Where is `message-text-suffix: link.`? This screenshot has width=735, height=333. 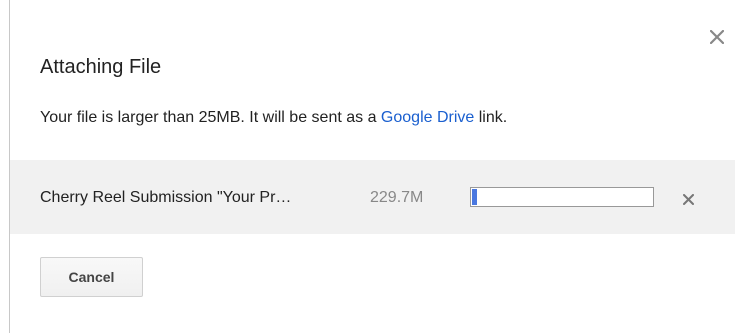 message-text-suffix: link. is located at coordinates (491, 117).